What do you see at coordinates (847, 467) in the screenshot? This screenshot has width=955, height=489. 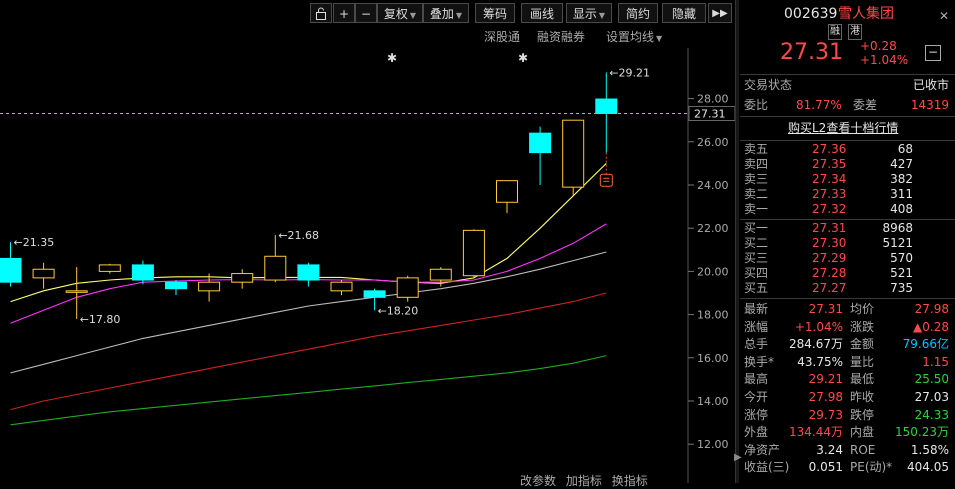 I see `stats-row: 收益(三) 0.051 PE(动)* 404.05` at bounding box center [847, 467].